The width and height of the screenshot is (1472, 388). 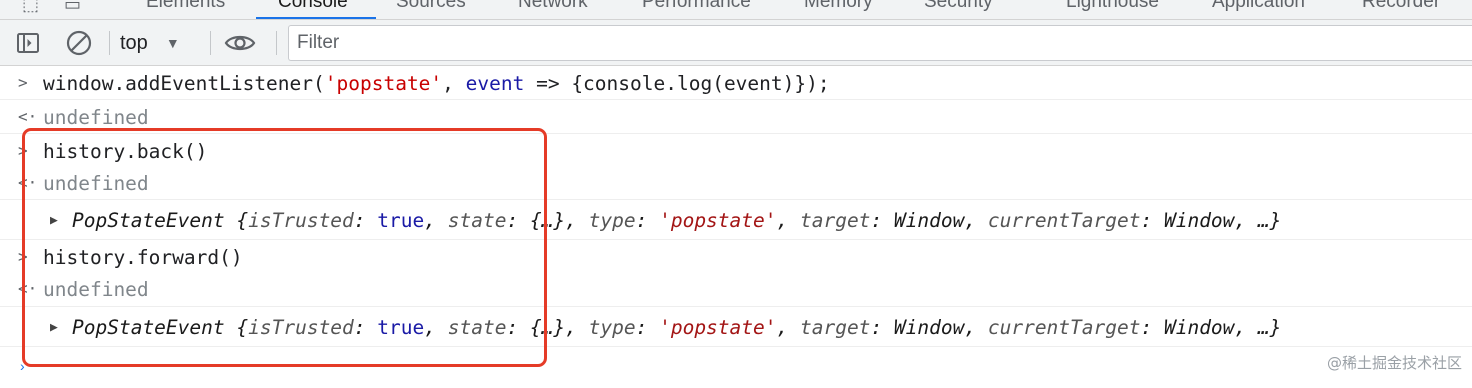 I want to click on tab-elements: Elements, so click(x=185, y=6).